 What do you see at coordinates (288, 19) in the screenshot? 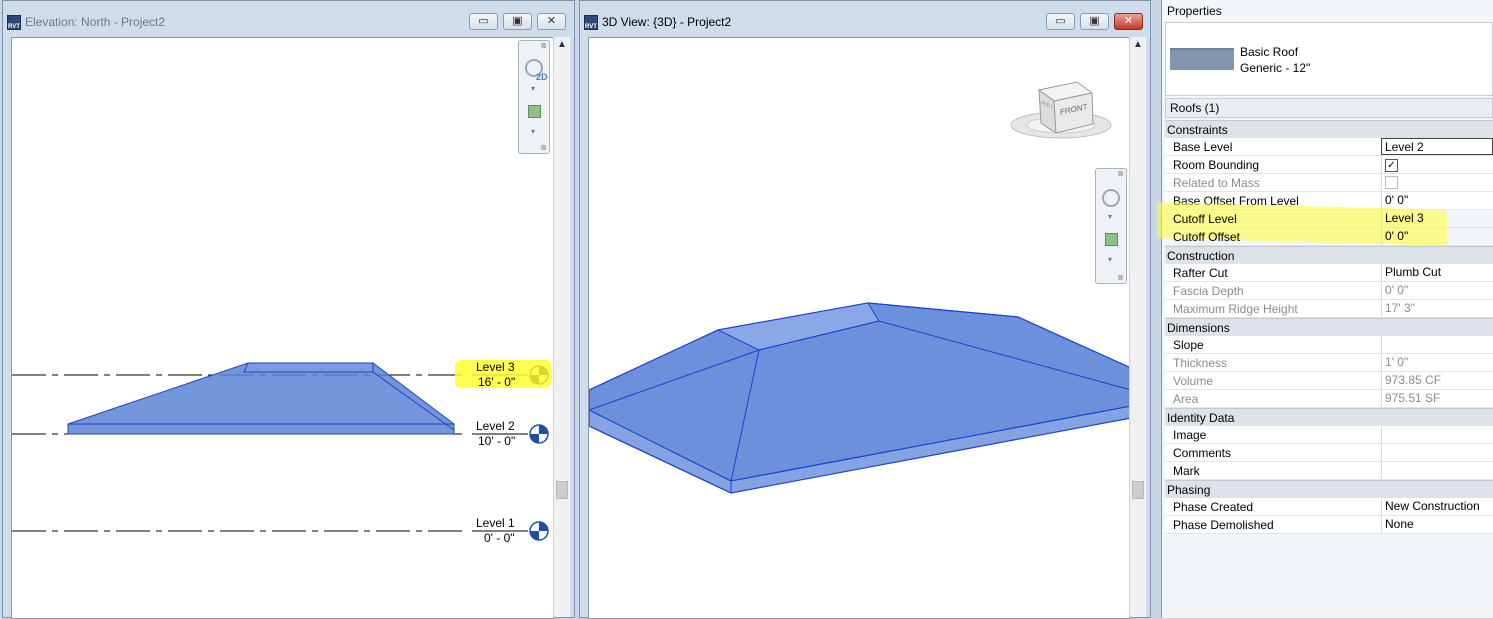
I see `elevation-titlebar: RVT Elevation: North - Project2 ▭ ▣ ✕` at bounding box center [288, 19].